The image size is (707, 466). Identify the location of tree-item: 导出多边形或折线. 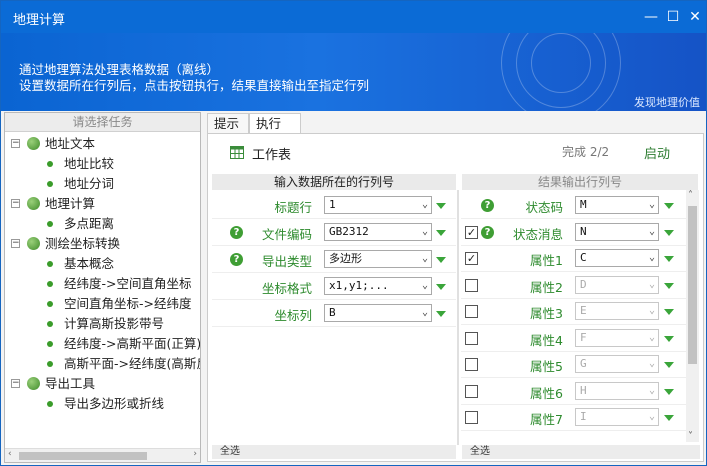
(102, 404).